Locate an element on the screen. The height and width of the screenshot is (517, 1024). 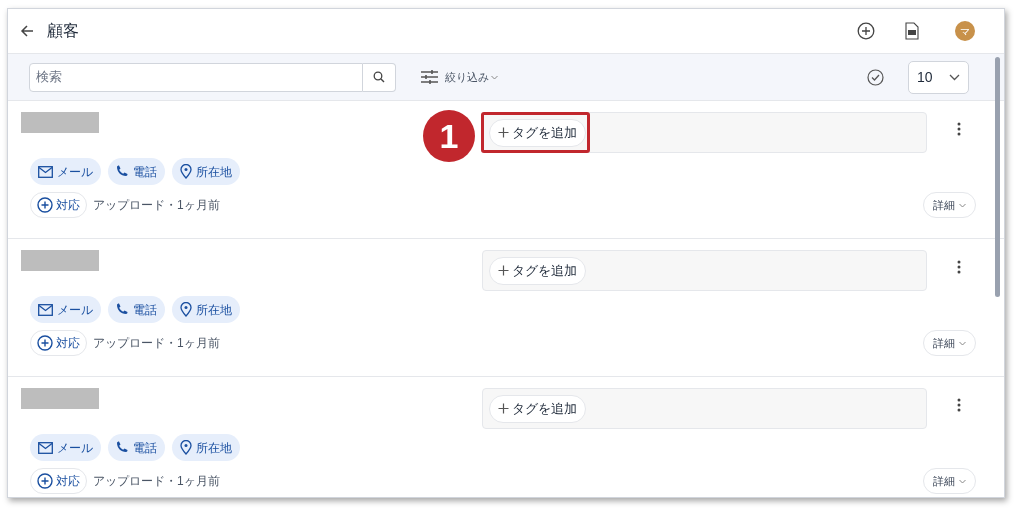
search-icon is located at coordinates (379, 77).